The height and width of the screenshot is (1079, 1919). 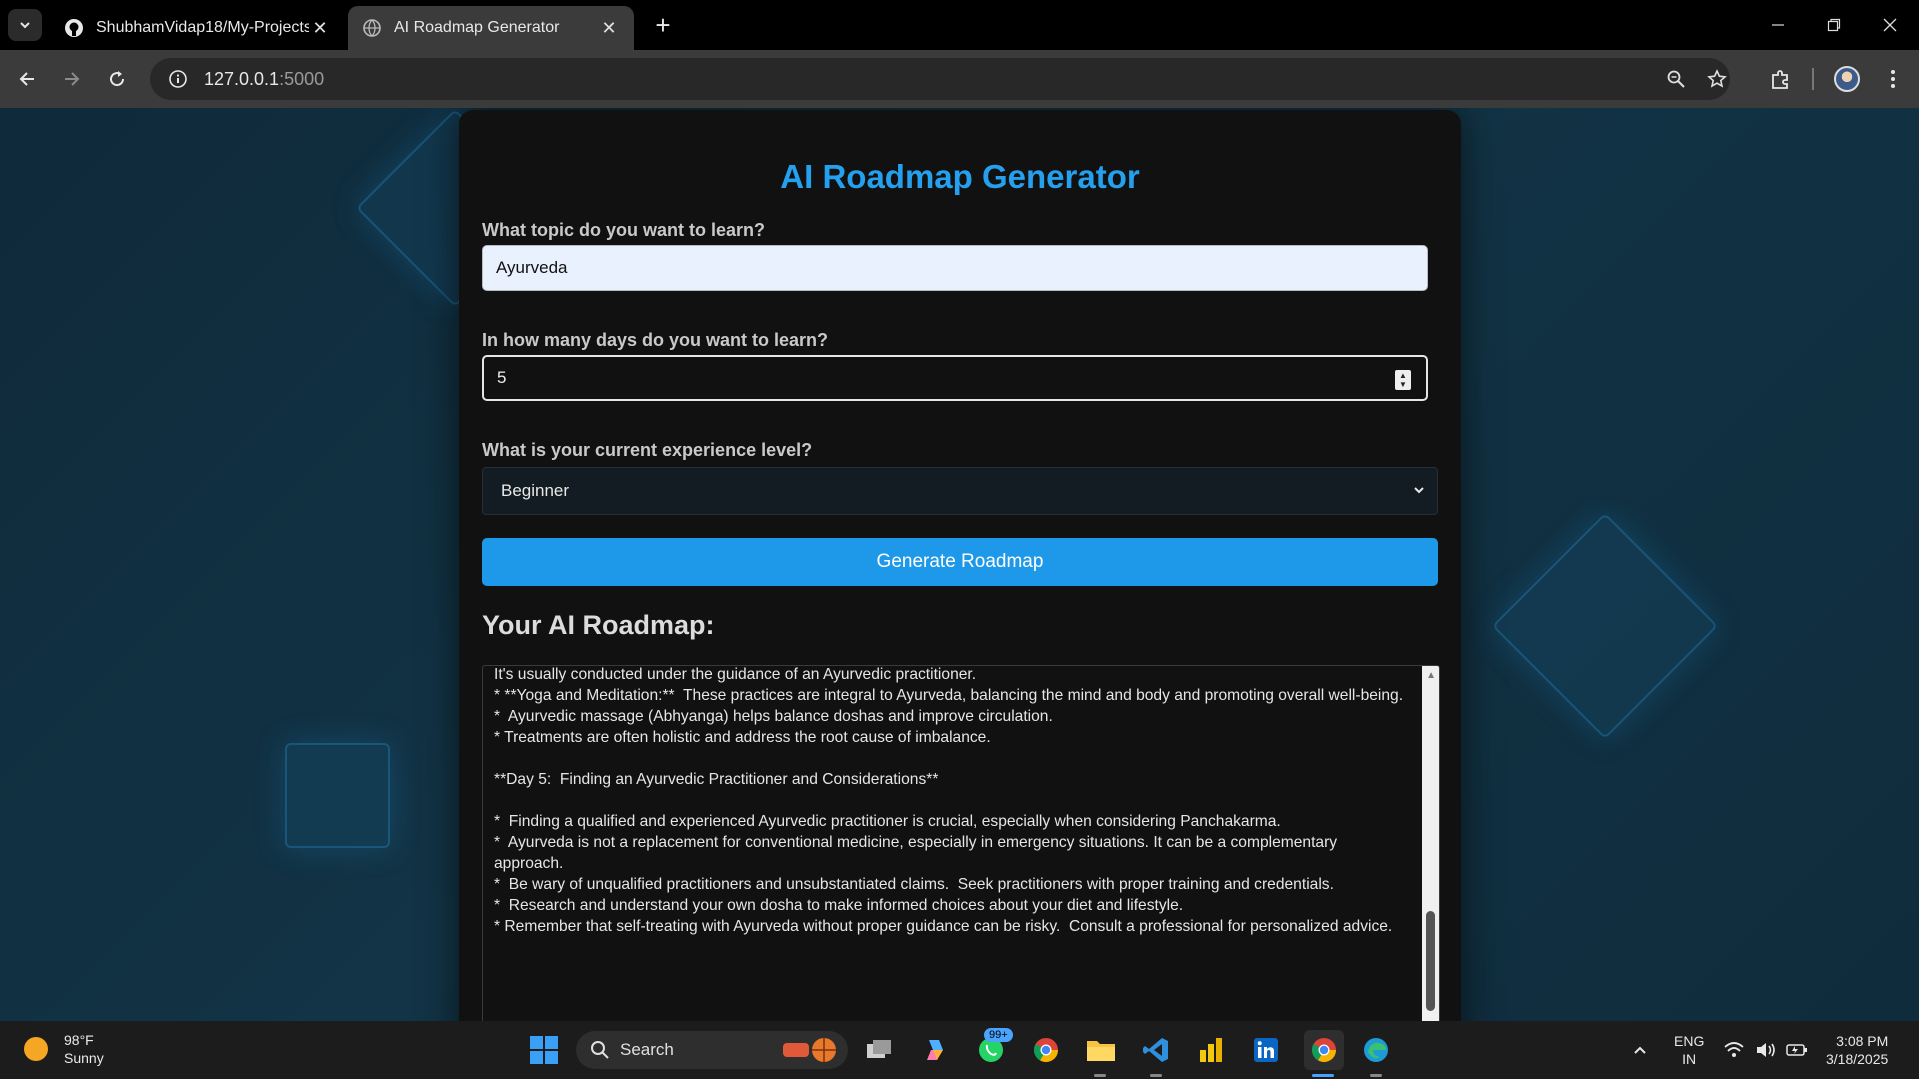 What do you see at coordinates (1324, 1050) in the screenshot?
I see `chrome-active-icon` at bounding box center [1324, 1050].